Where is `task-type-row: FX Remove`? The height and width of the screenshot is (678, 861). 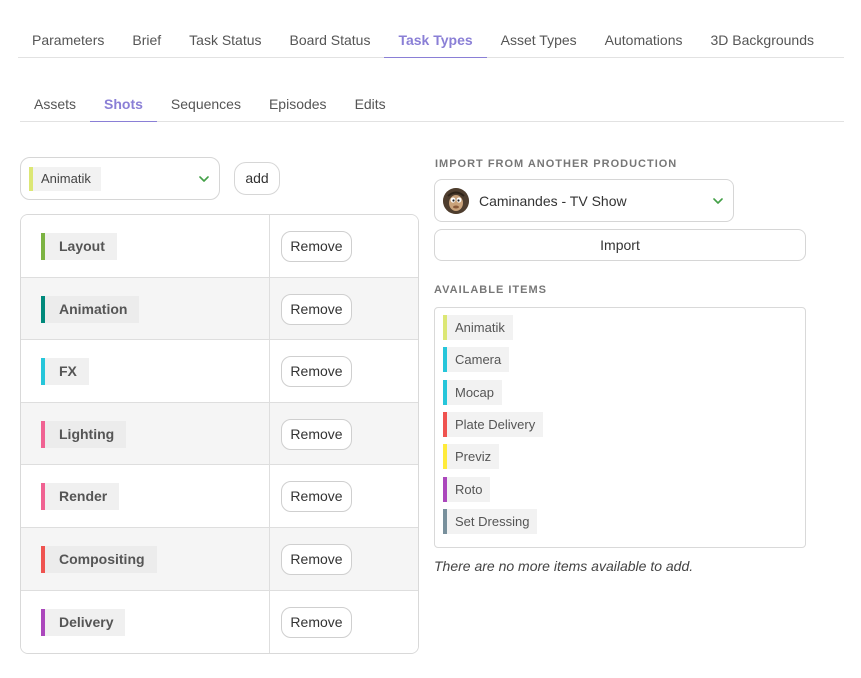 task-type-row: FX Remove is located at coordinates (219, 371).